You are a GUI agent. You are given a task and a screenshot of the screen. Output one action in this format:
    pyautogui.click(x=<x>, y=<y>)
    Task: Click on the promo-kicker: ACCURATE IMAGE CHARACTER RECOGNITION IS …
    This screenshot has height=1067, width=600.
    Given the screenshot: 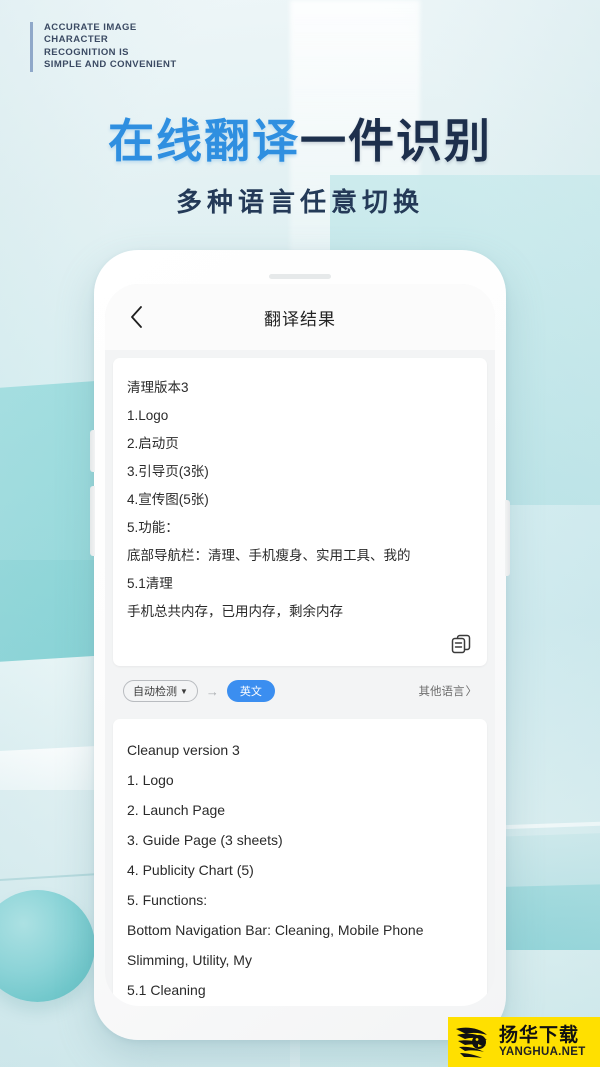 What is the action you would take?
    pyautogui.click(x=103, y=47)
    